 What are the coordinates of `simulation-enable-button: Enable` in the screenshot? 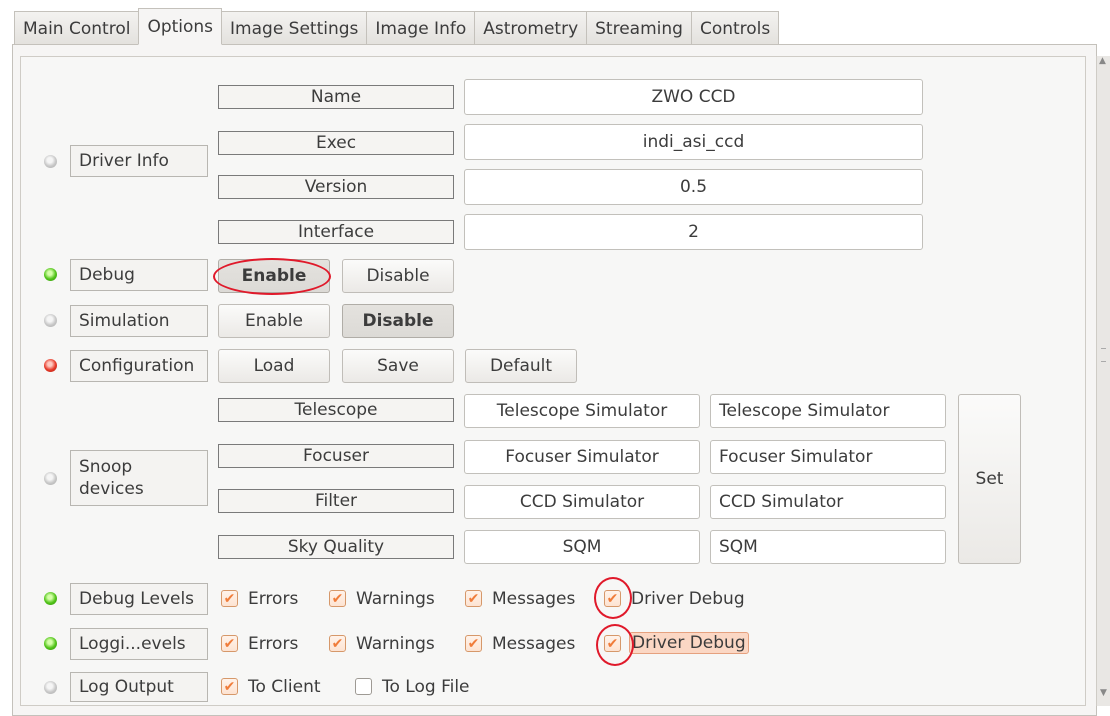 It's located at (274, 321).